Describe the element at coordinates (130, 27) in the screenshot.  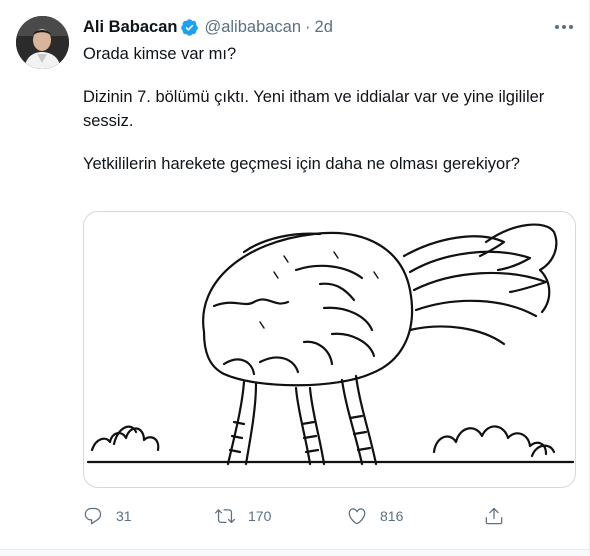
I see `author-name: Ali Babacan` at that location.